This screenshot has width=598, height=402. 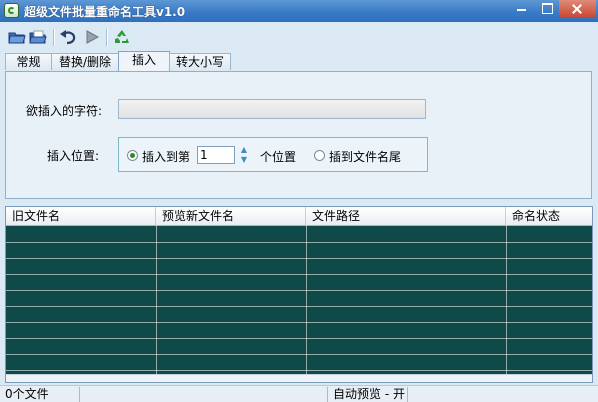 I want to click on table-header: 旧文件名 预览新文件名 文件路径 命名状态, so click(x=299, y=216).